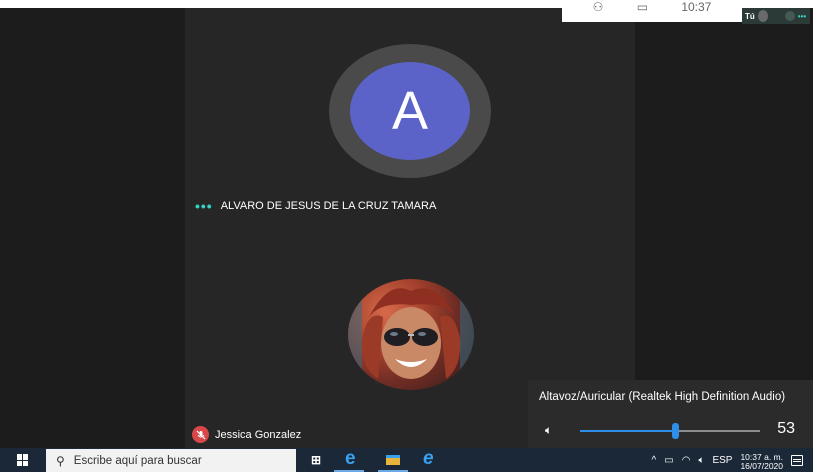  What do you see at coordinates (598, 7) in the screenshot?
I see `people-icon: ⚇` at bounding box center [598, 7].